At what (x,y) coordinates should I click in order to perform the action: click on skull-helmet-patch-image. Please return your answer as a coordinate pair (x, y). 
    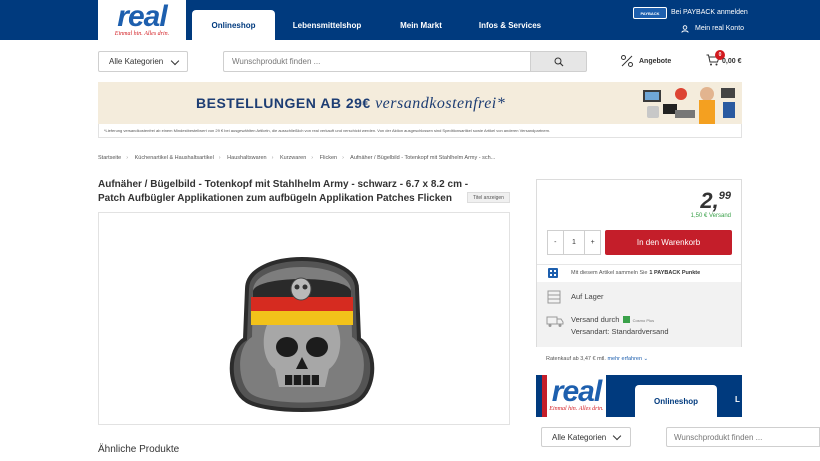
    Looking at the image, I should click on (302, 334).